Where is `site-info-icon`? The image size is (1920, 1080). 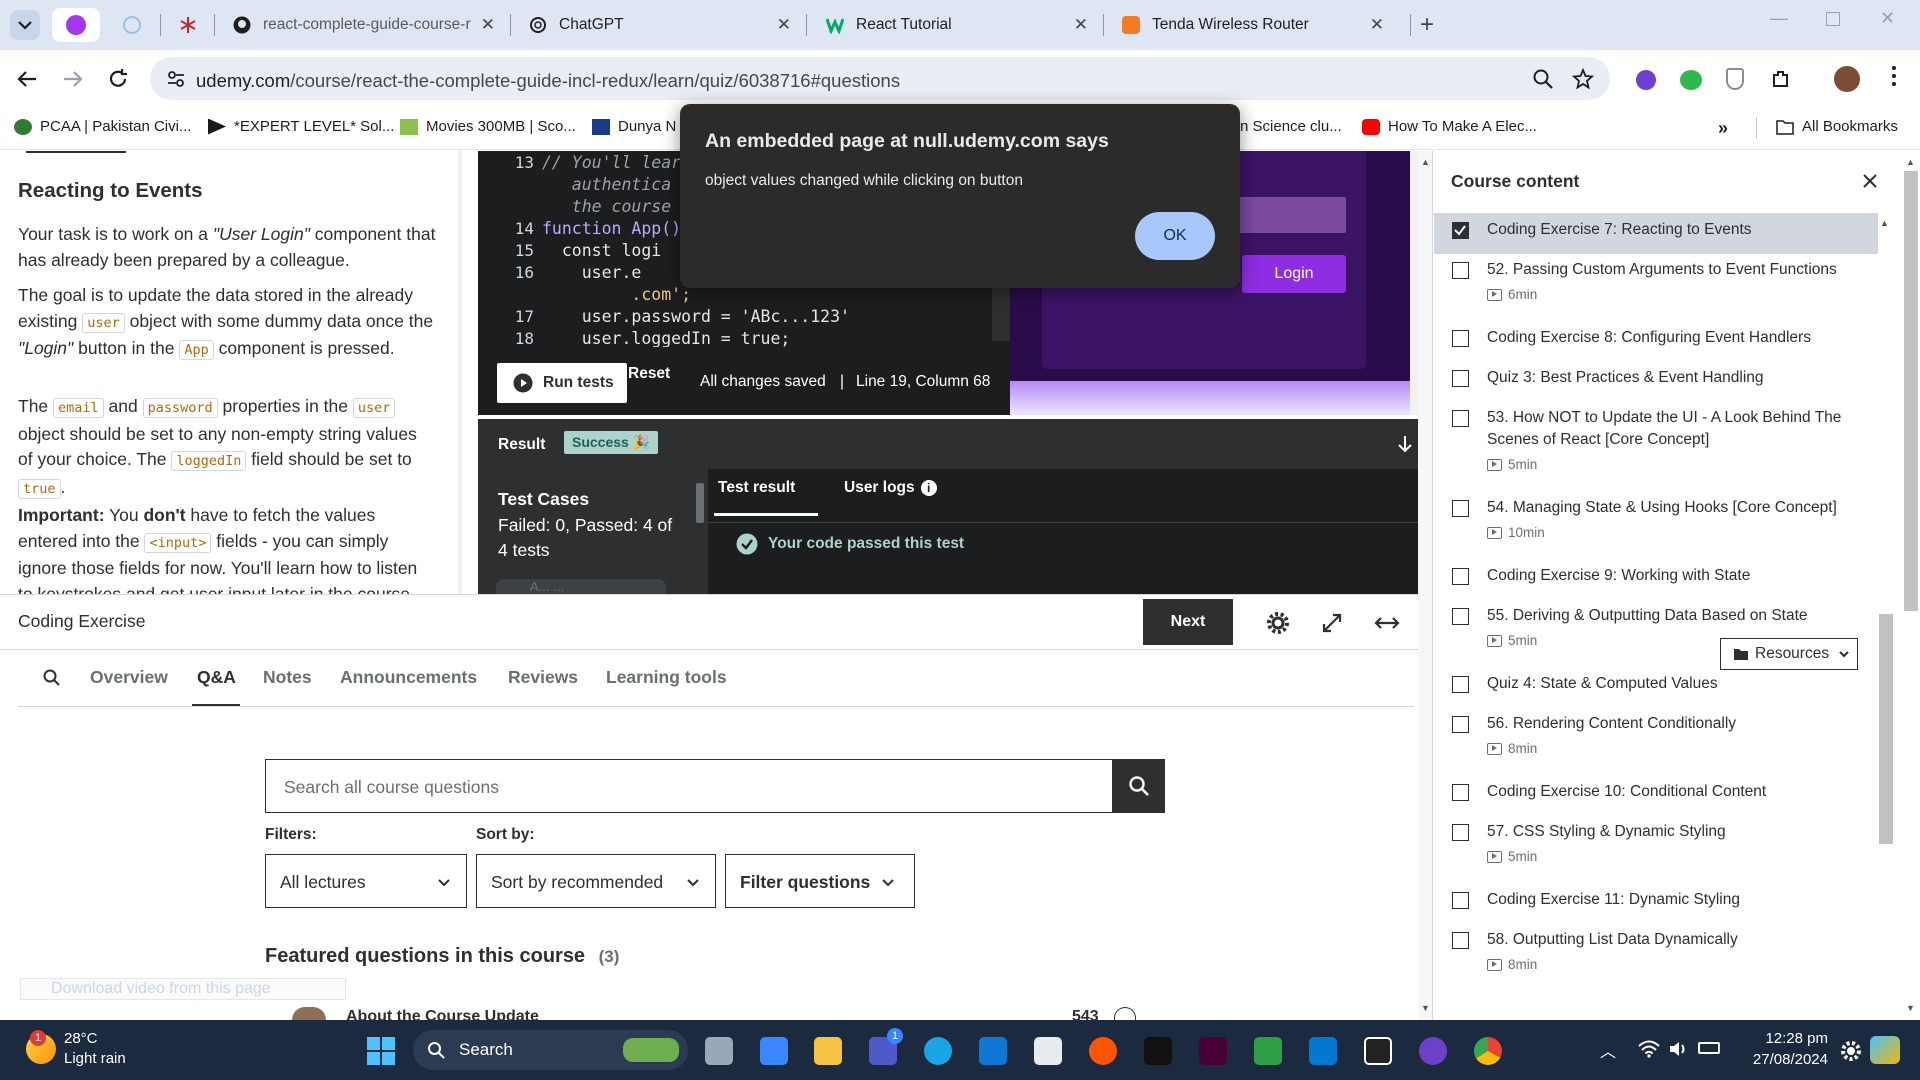
site-info-icon is located at coordinates (176, 79).